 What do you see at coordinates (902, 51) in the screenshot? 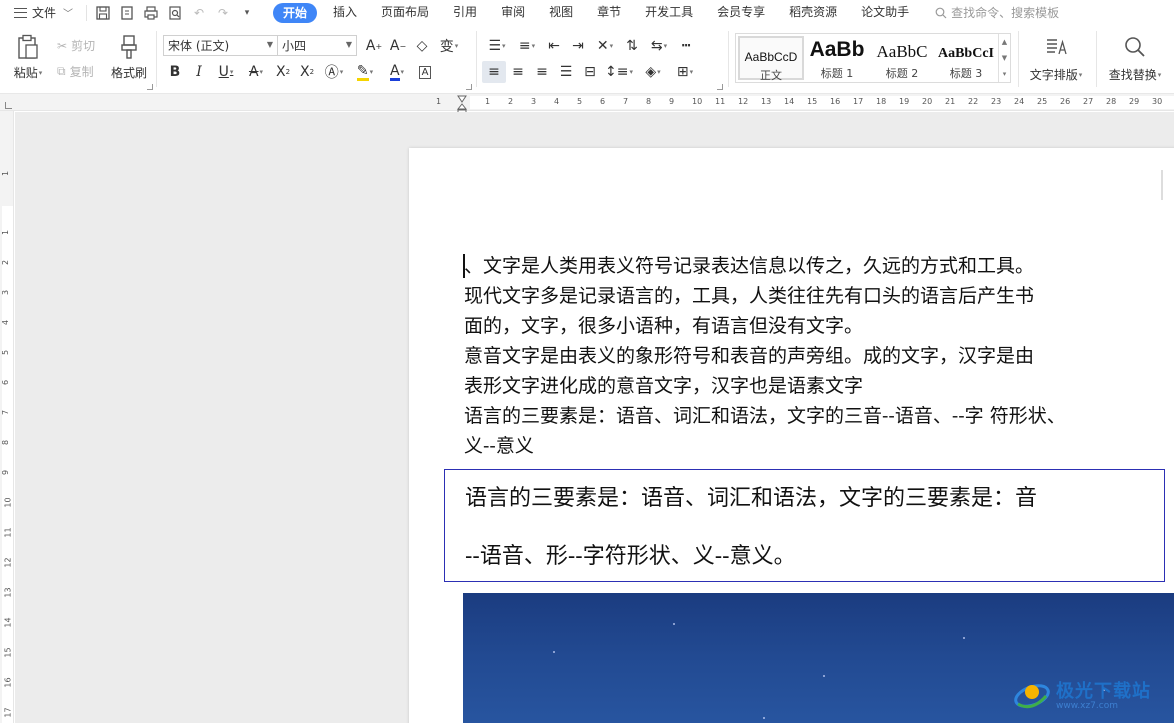
I see `style-preview: AaBbC` at bounding box center [902, 51].